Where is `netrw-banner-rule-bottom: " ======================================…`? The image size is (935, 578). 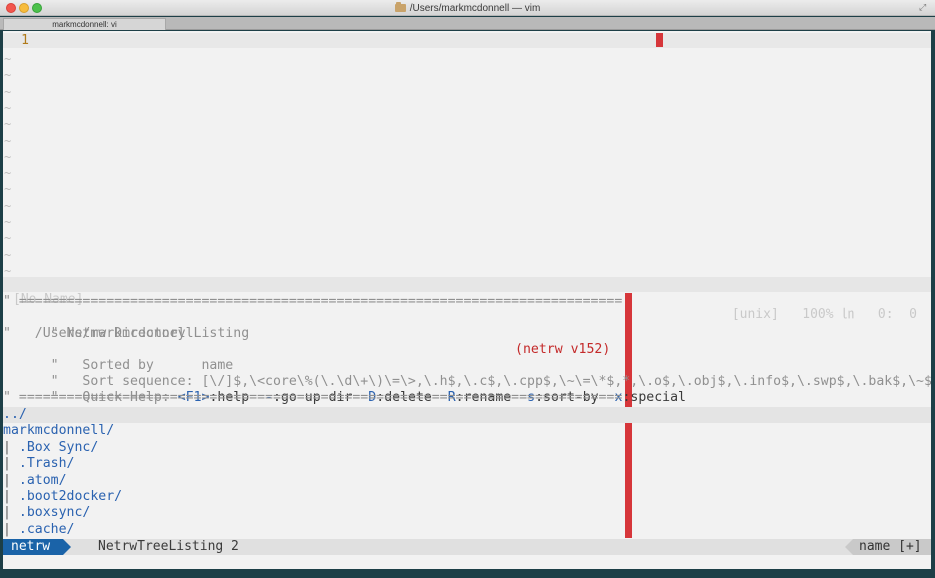 netrw-banner-rule-bottom: " ======================================… is located at coordinates (313, 397).